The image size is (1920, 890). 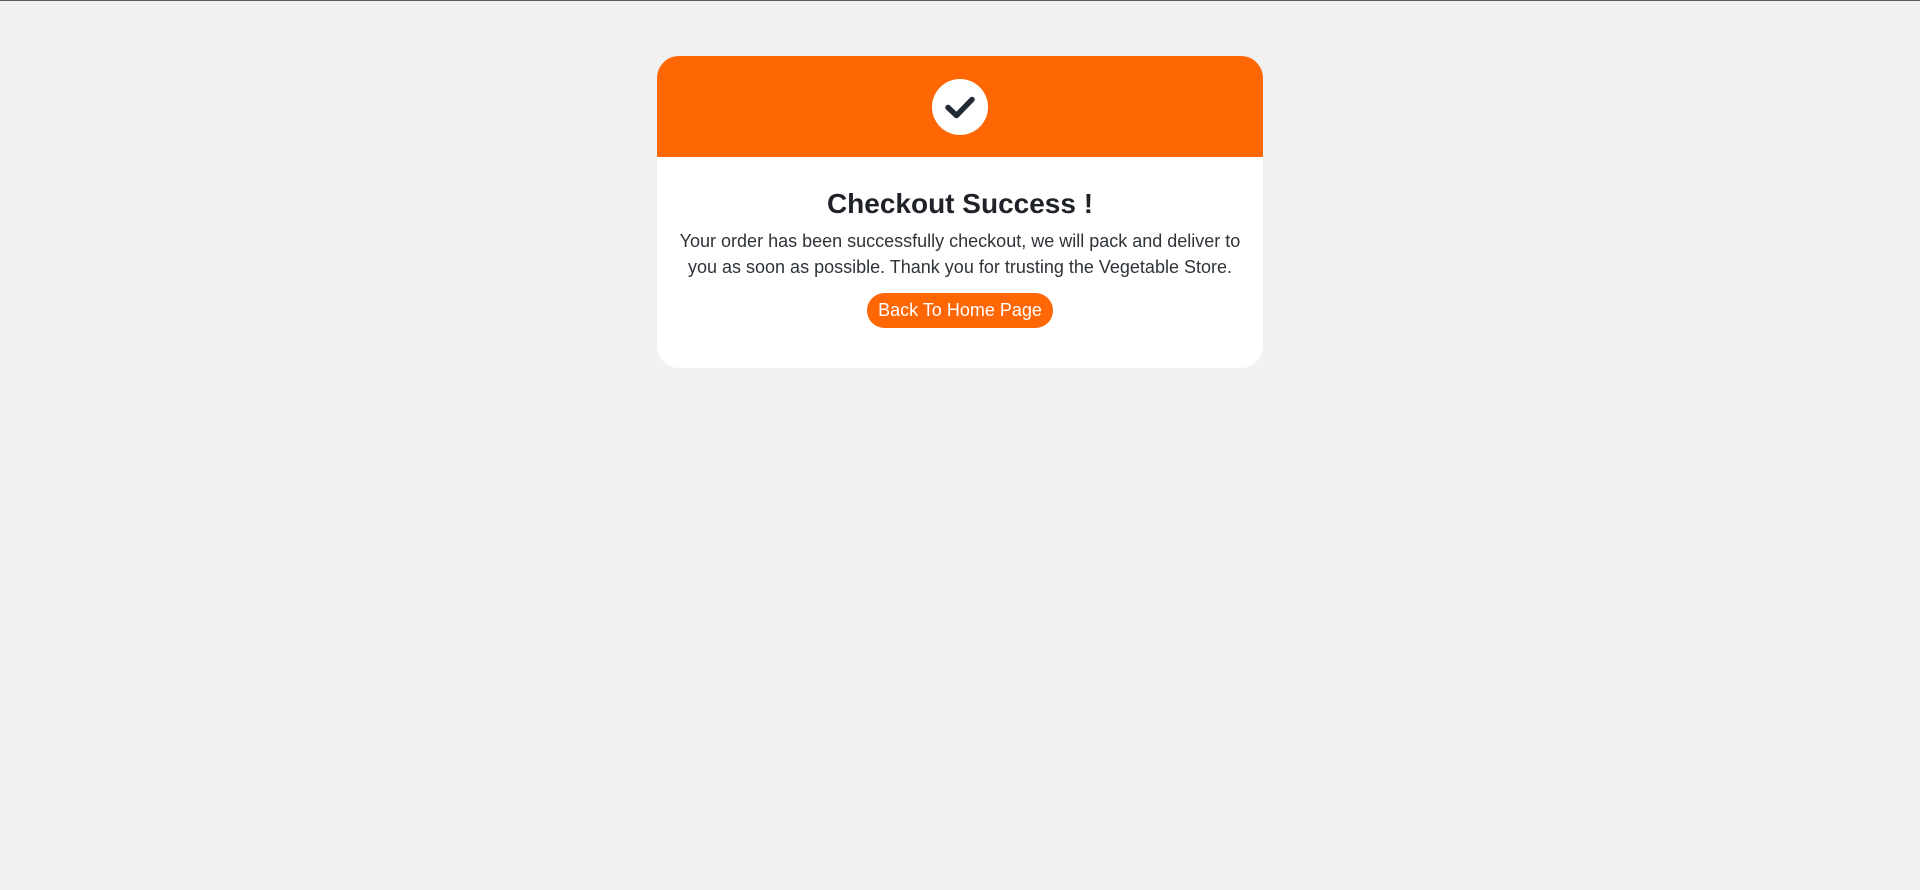 I want to click on checkmark-icon, so click(x=960, y=107).